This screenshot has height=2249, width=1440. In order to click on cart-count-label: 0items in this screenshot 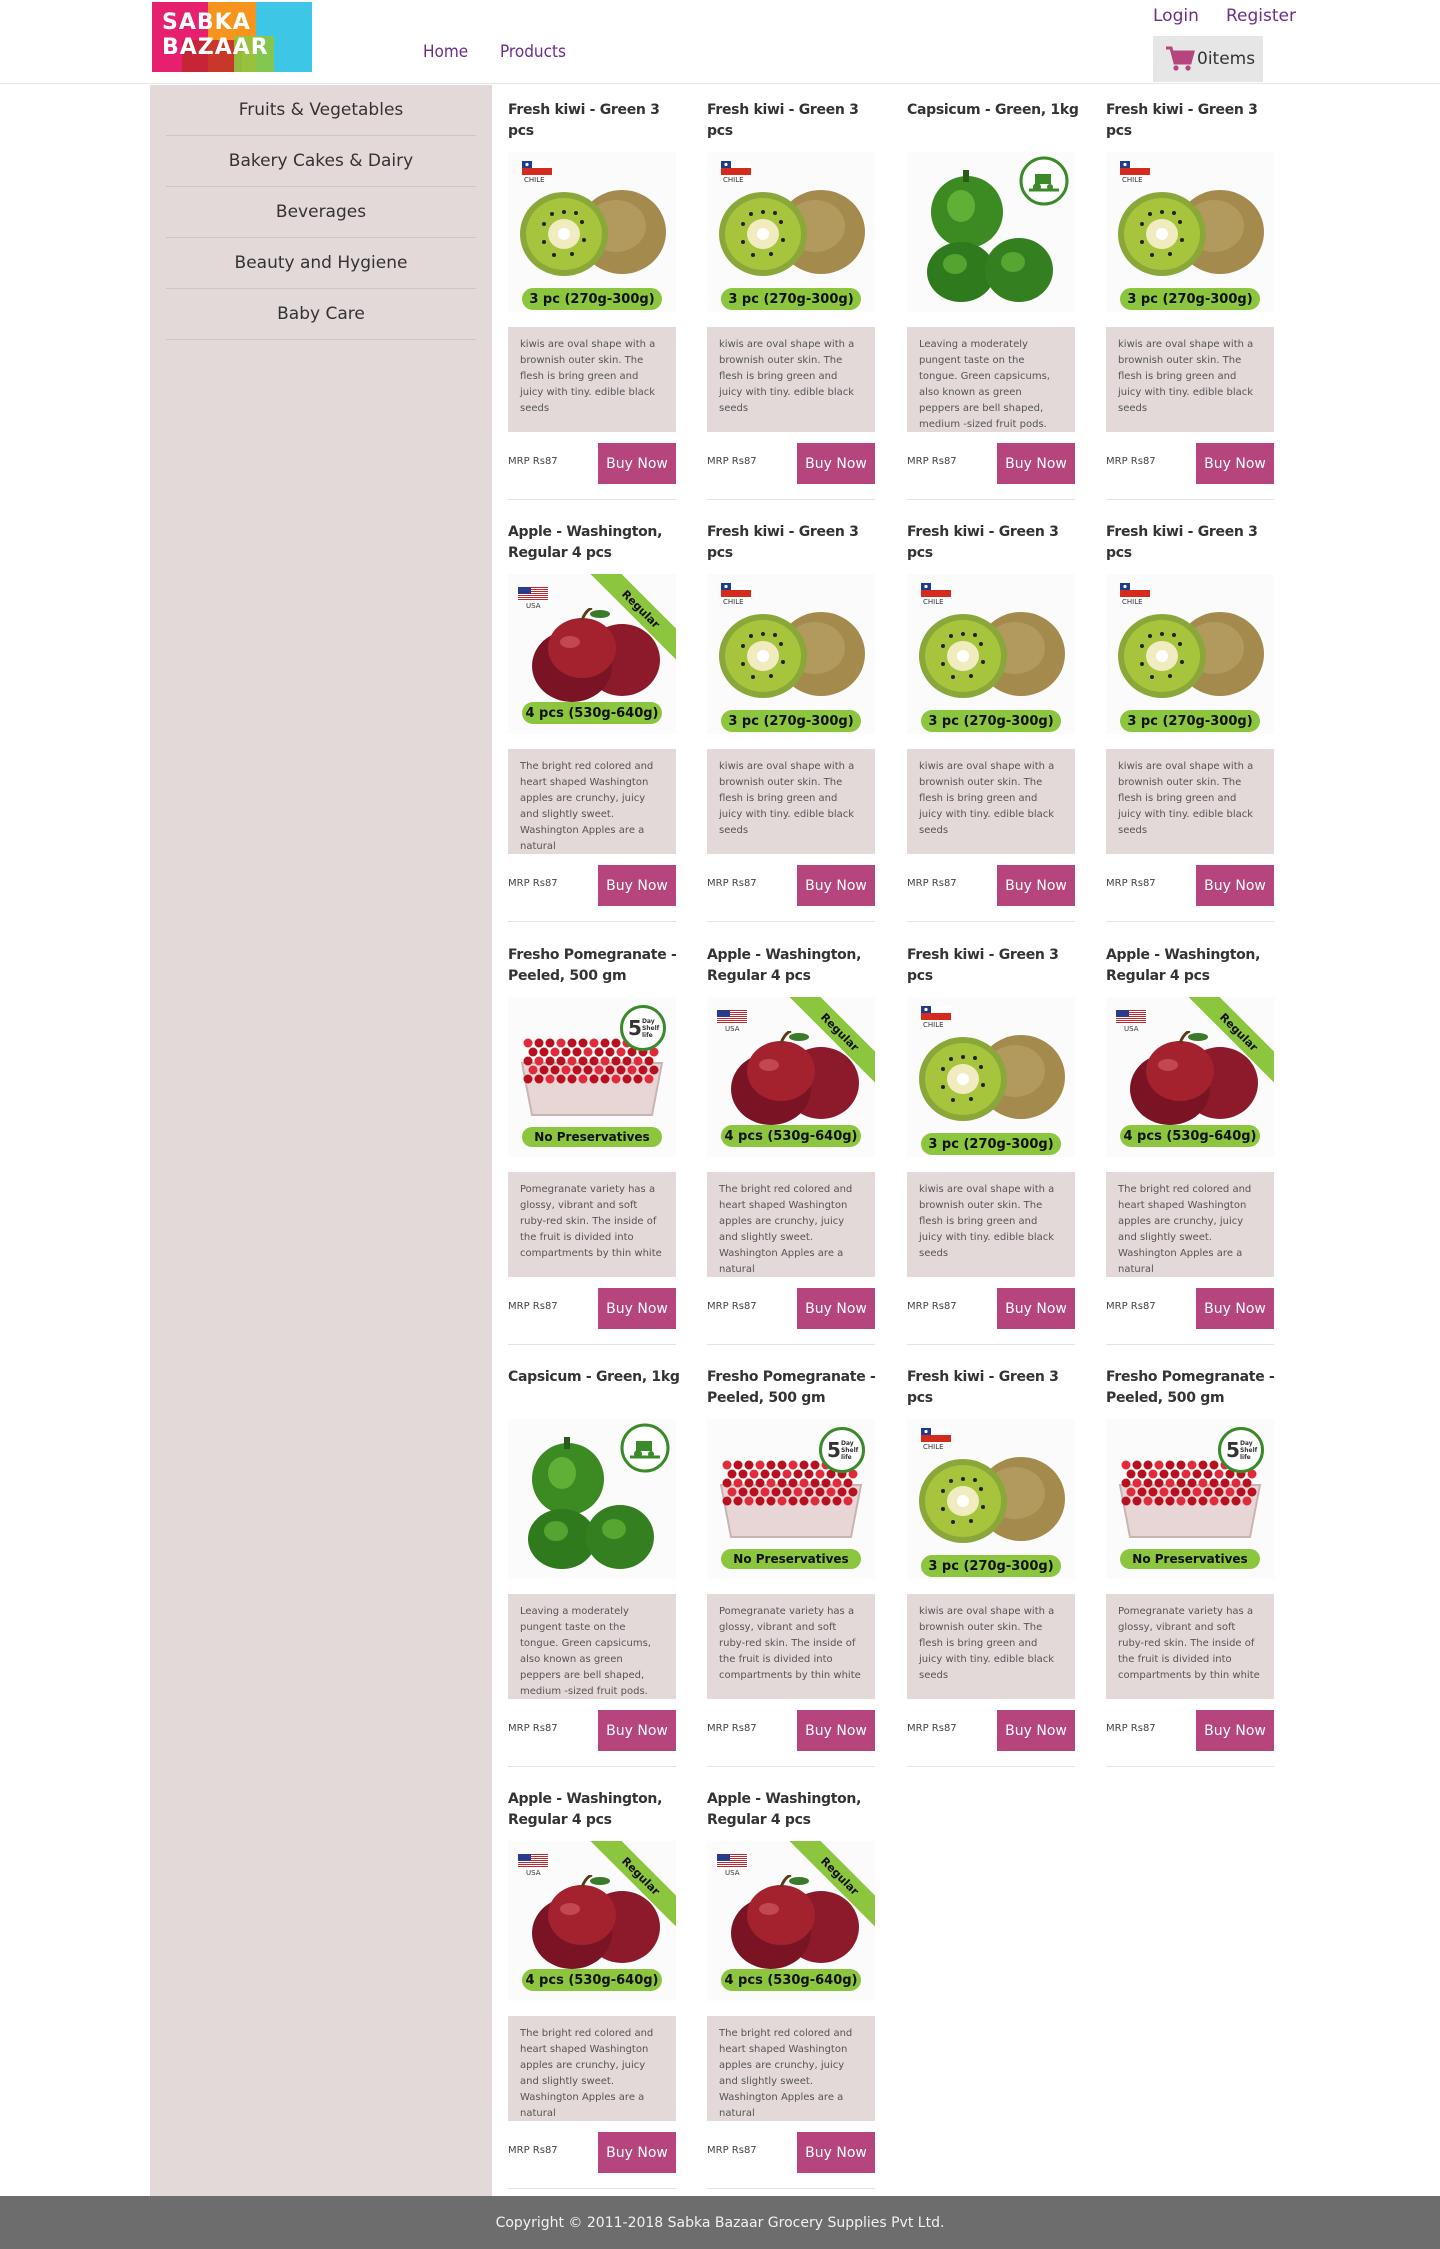, I will do `click(1226, 59)`.